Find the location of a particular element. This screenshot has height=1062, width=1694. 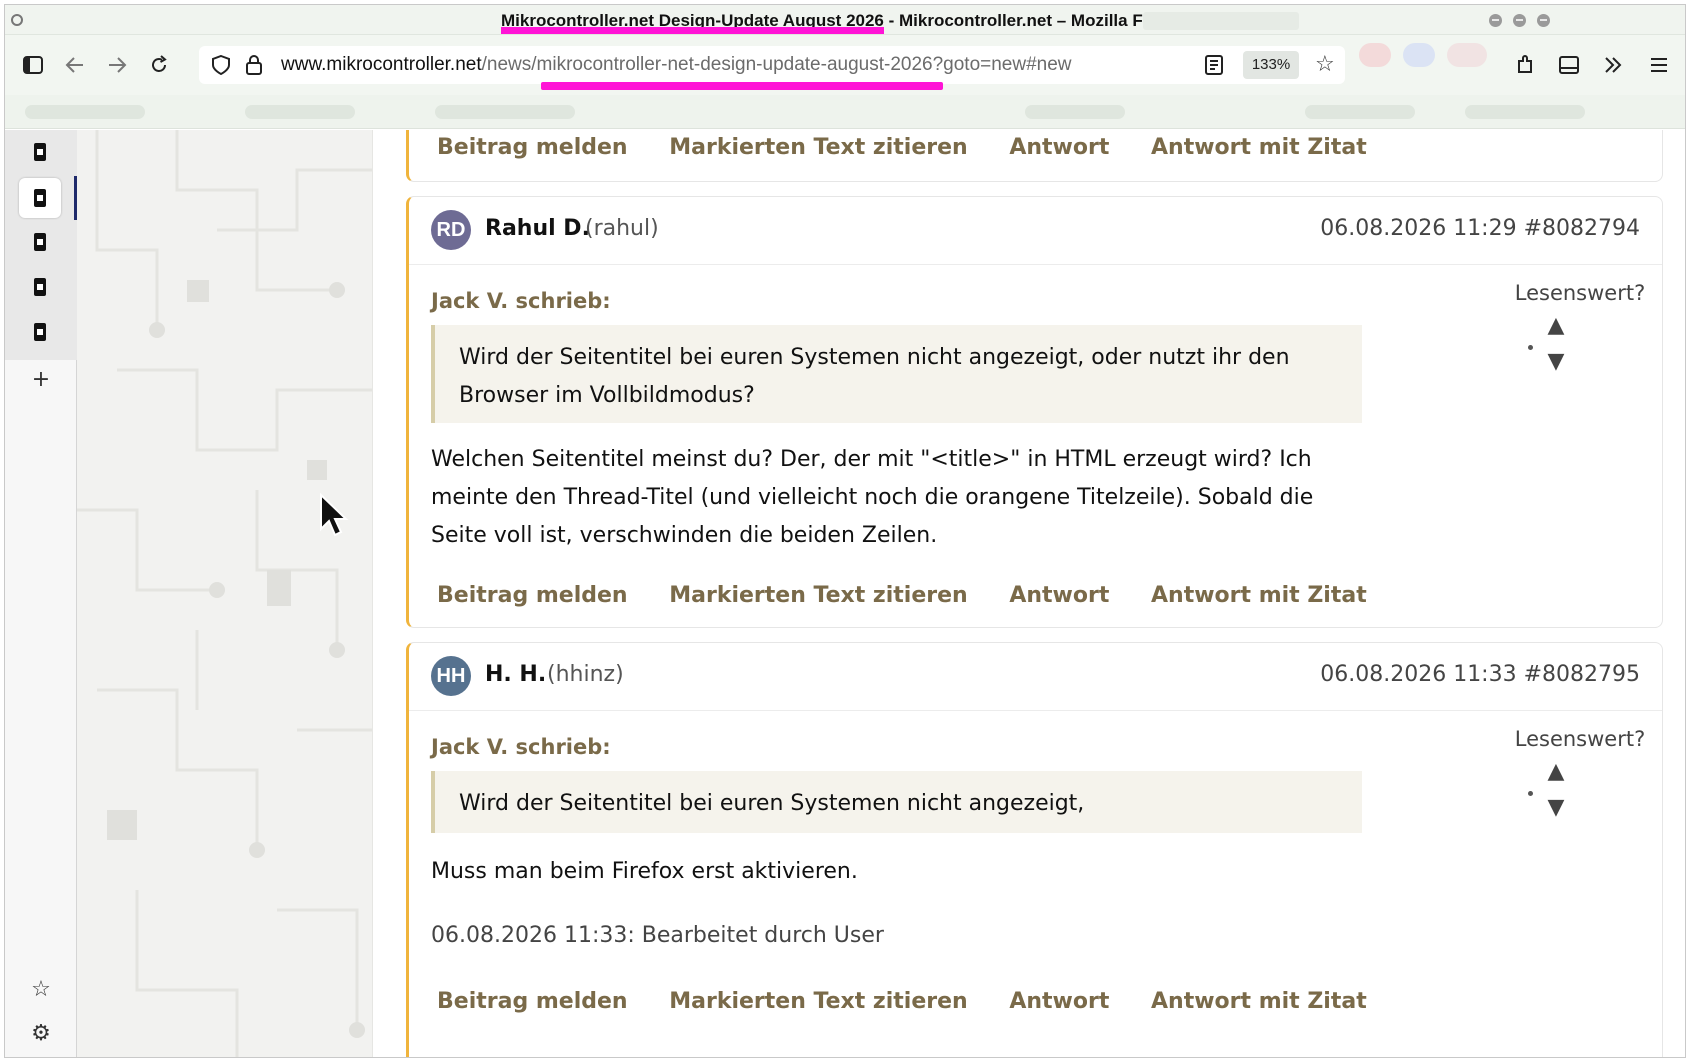

bookmarks-toolbar is located at coordinates (845, 112).